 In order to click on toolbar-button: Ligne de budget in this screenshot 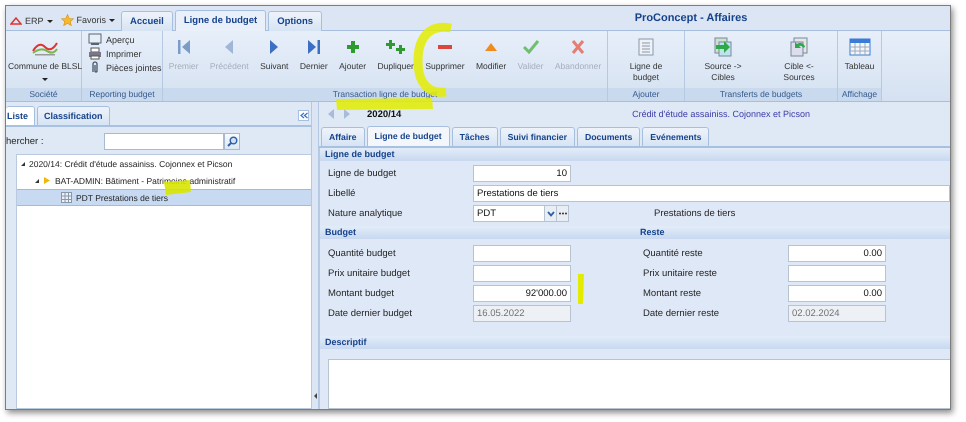, I will do `click(646, 60)`.